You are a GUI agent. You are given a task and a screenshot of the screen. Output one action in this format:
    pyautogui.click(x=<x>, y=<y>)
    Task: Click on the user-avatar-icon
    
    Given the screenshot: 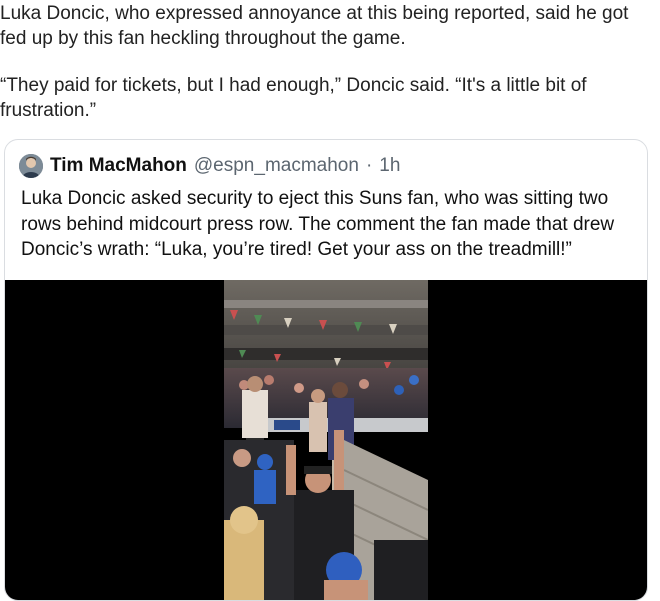 What is the action you would take?
    pyautogui.click(x=31, y=166)
    